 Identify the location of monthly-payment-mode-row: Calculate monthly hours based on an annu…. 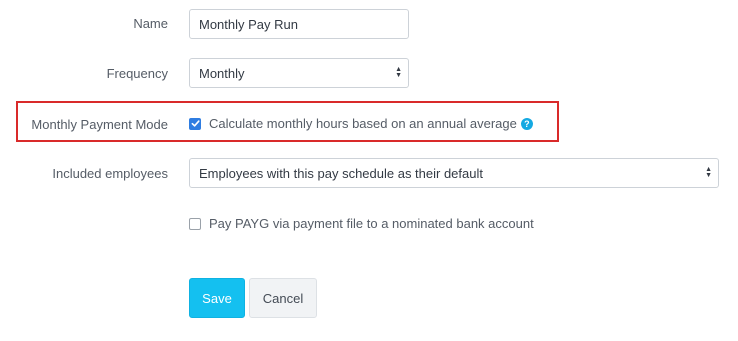
(361, 123).